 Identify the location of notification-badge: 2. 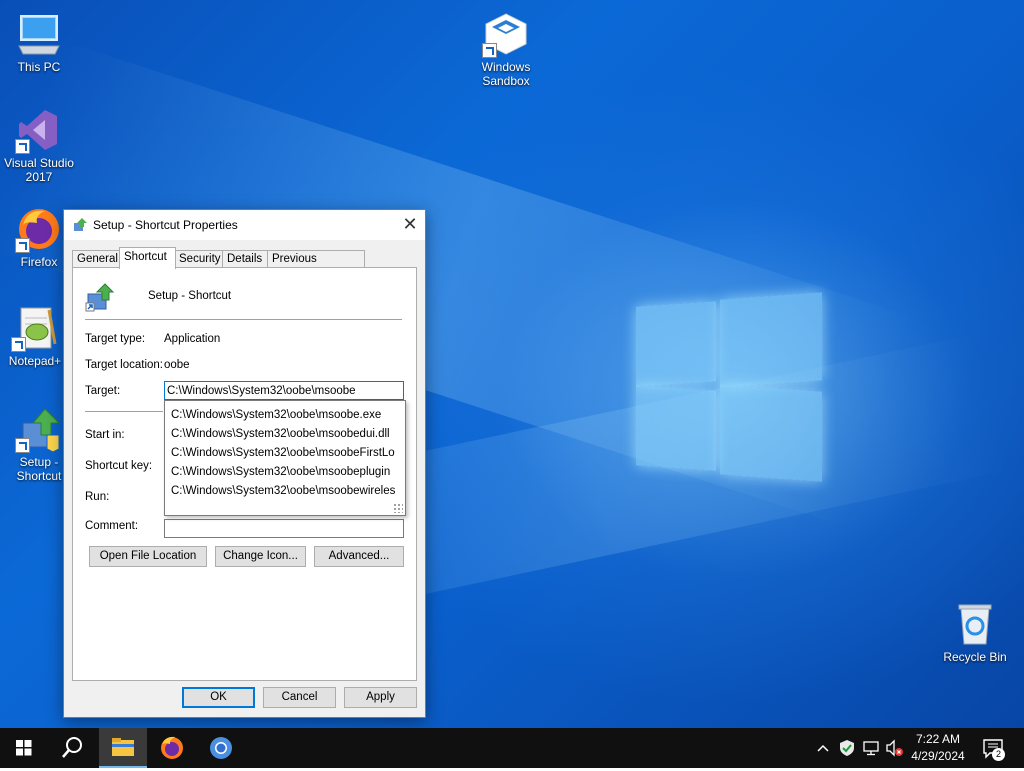
(998, 754).